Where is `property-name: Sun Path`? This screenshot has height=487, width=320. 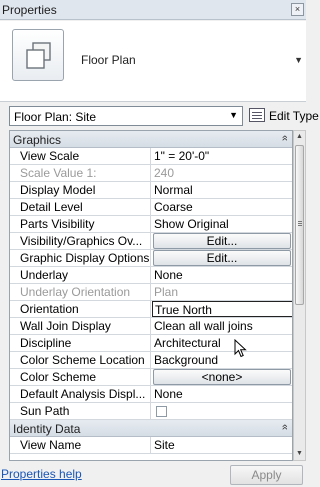 property-name: Sun Path is located at coordinates (80, 411).